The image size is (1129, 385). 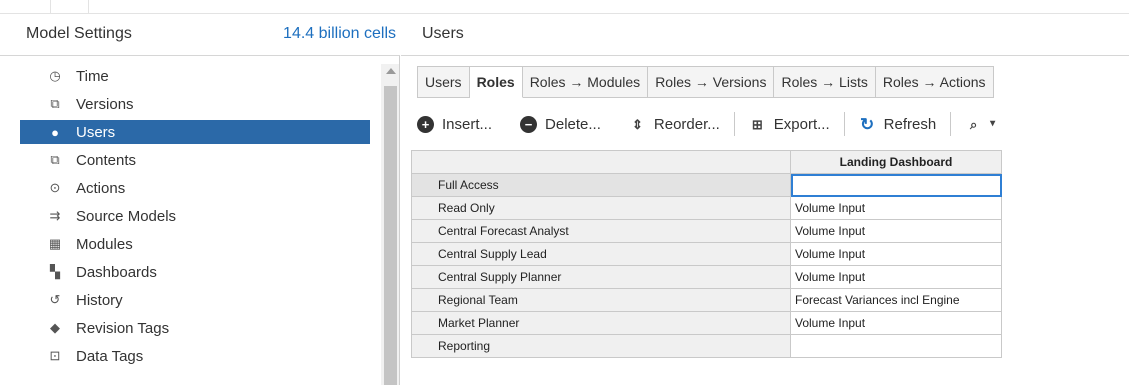 I want to click on tree-item-revision-tags: ◆ Revision Tags, so click(x=195, y=328).